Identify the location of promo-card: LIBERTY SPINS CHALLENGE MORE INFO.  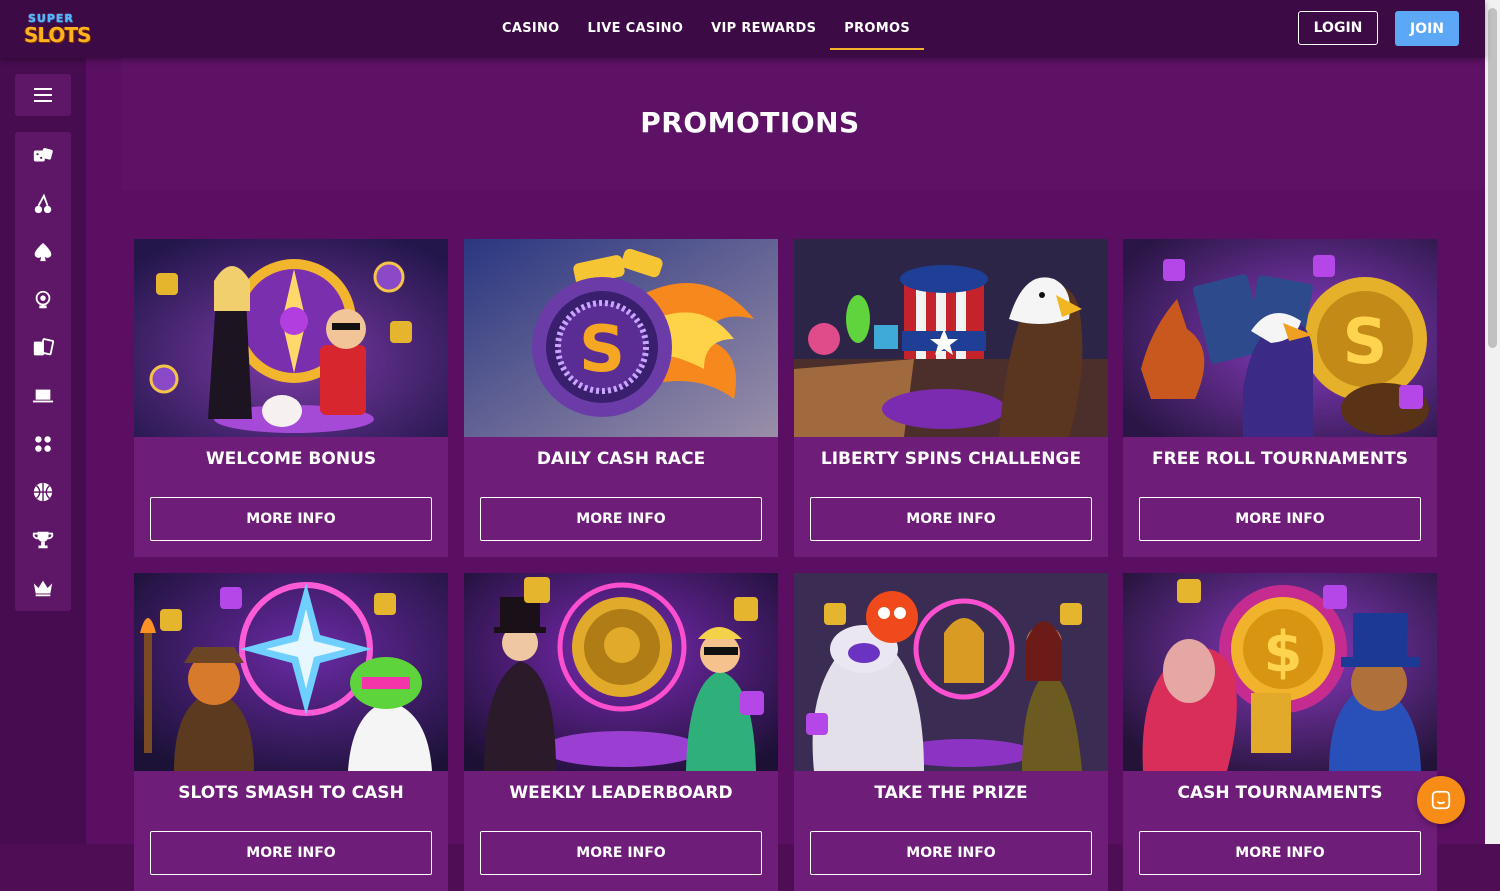
(951, 398).